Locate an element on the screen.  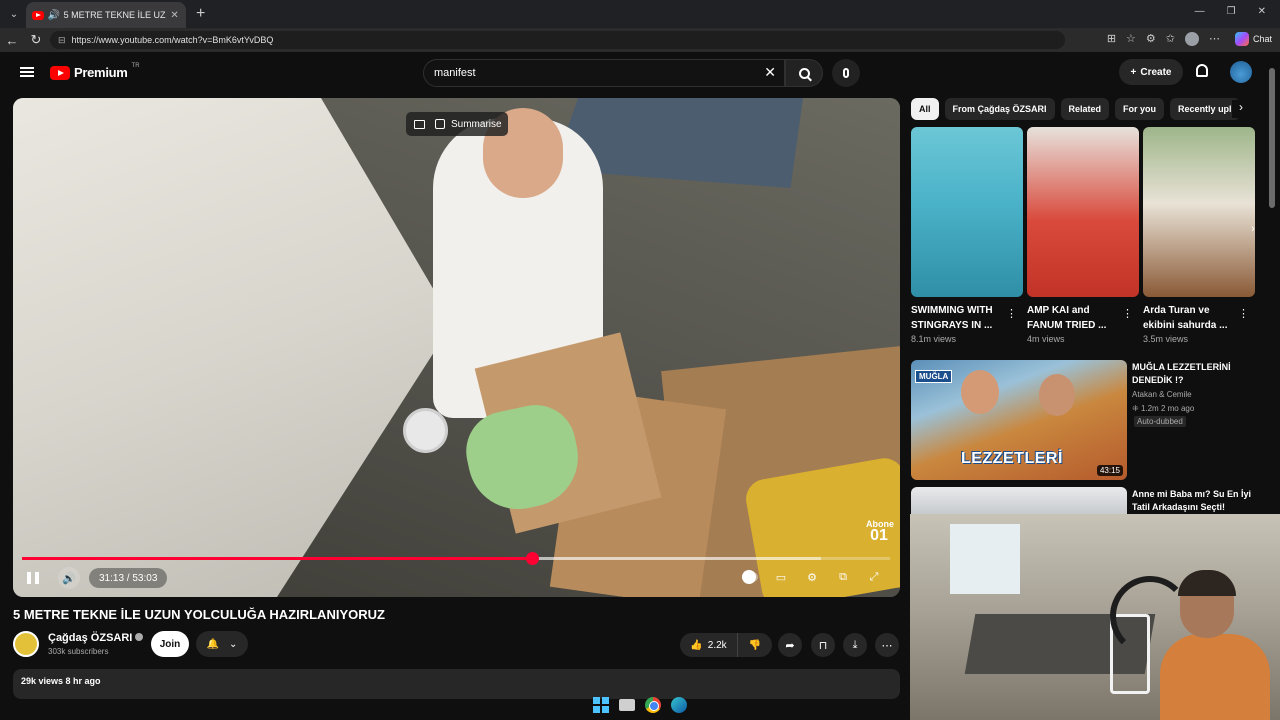
miniplayer-icon is located at coordinates (419, 124).